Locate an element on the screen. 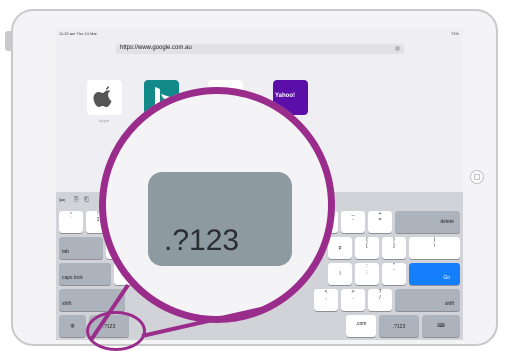 The image size is (506, 351). highlight-ring is located at coordinates (116, 331).